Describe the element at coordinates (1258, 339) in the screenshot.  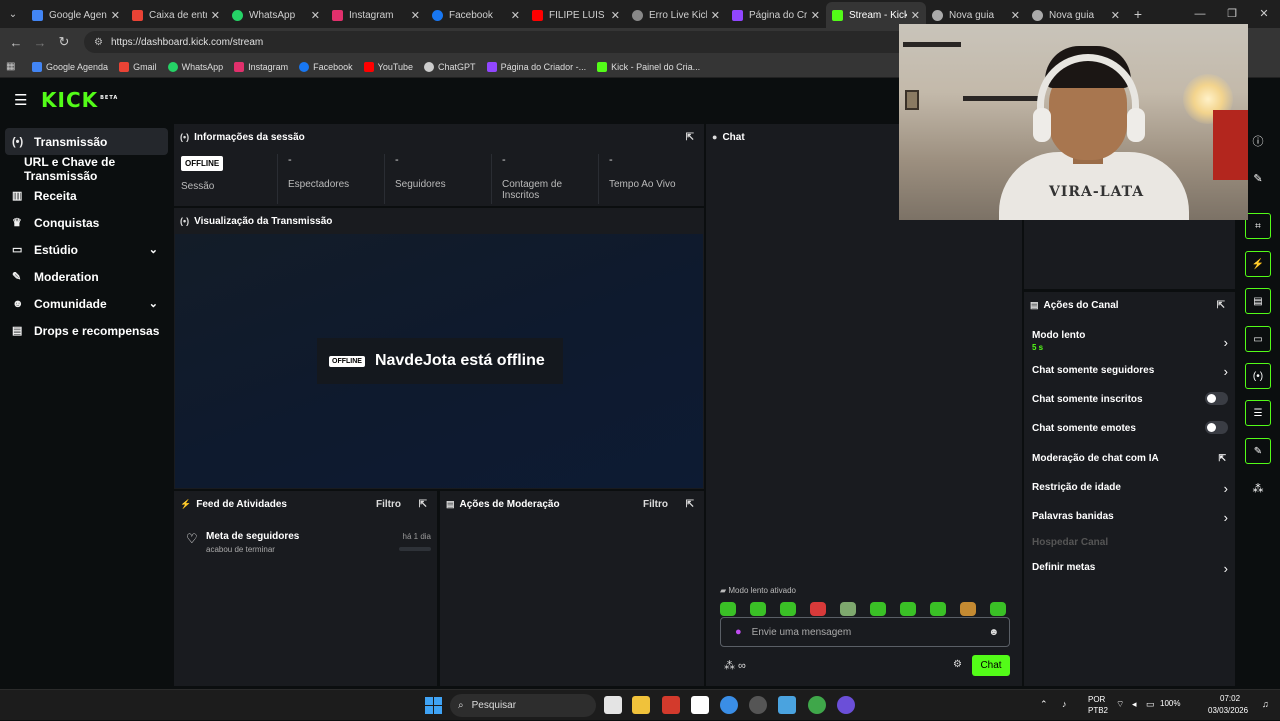
I see `chat-button: ▭` at that location.